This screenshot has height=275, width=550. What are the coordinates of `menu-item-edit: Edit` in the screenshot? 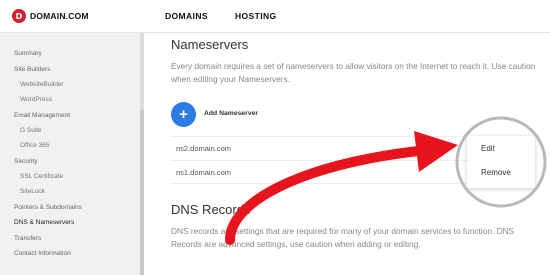 It's located at (488, 148).